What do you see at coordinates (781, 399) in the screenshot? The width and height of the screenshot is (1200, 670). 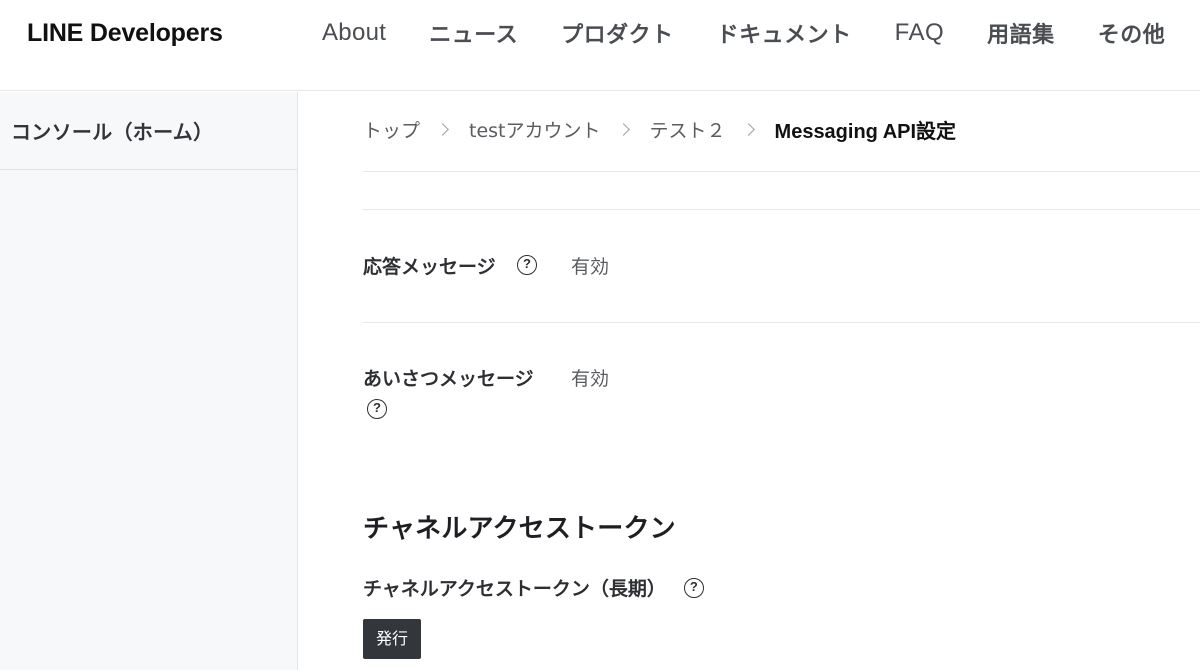 I see `setting-row-greeting: あいさつメッセージ ? 有効` at bounding box center [781, 399].